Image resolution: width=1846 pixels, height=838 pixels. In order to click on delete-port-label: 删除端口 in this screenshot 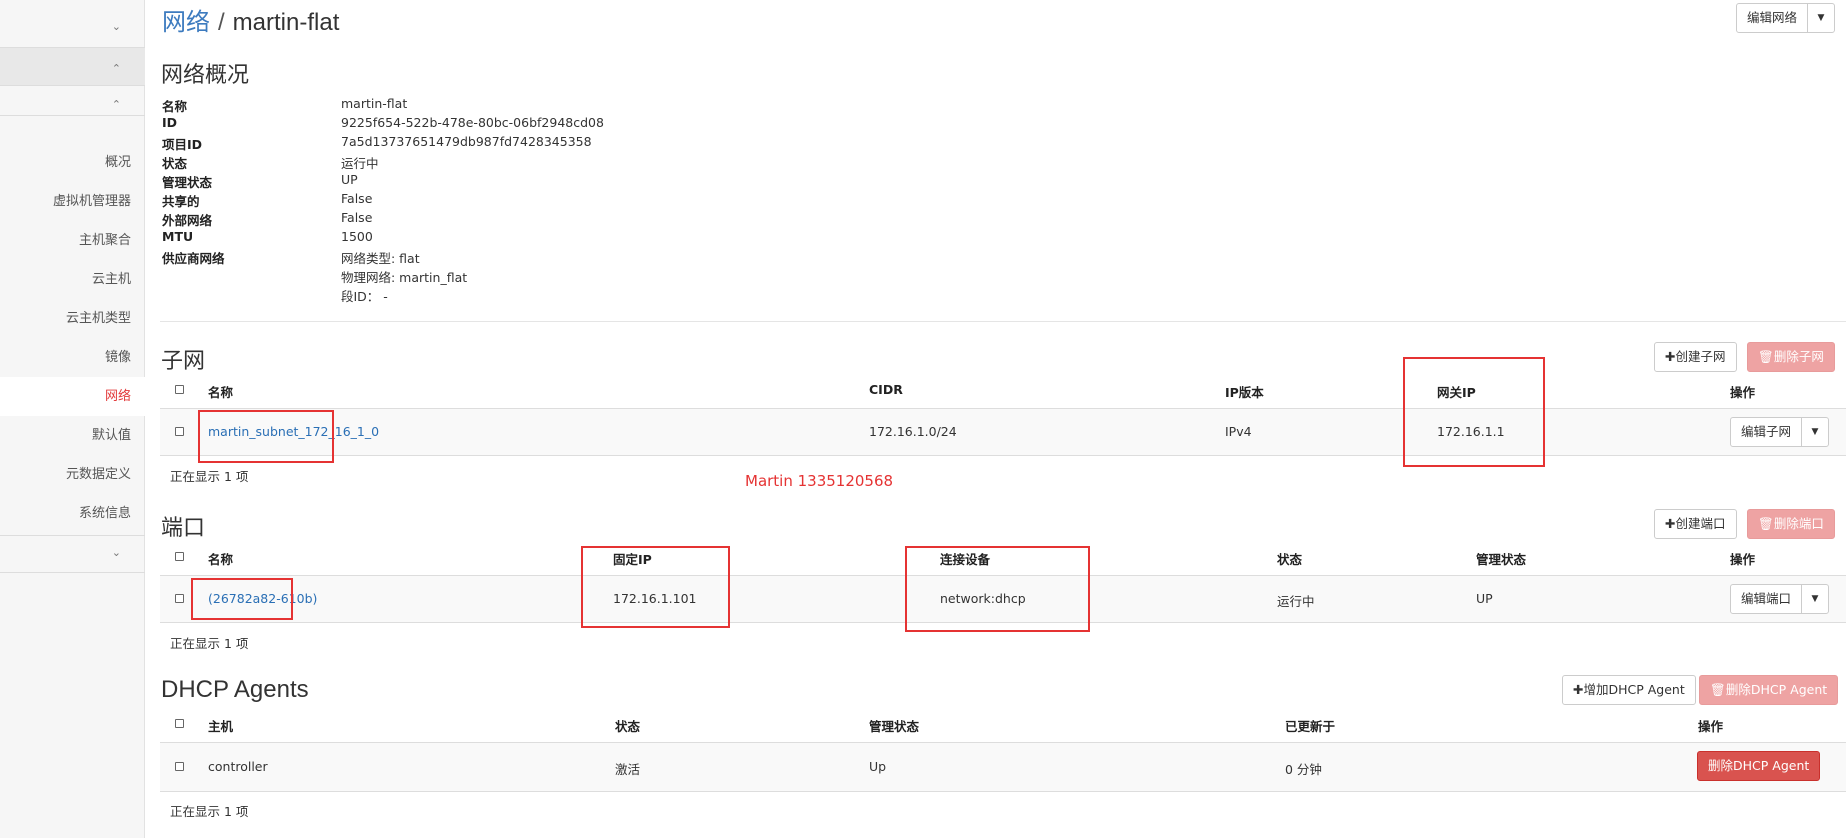, I will do `click(1798, 523)`.